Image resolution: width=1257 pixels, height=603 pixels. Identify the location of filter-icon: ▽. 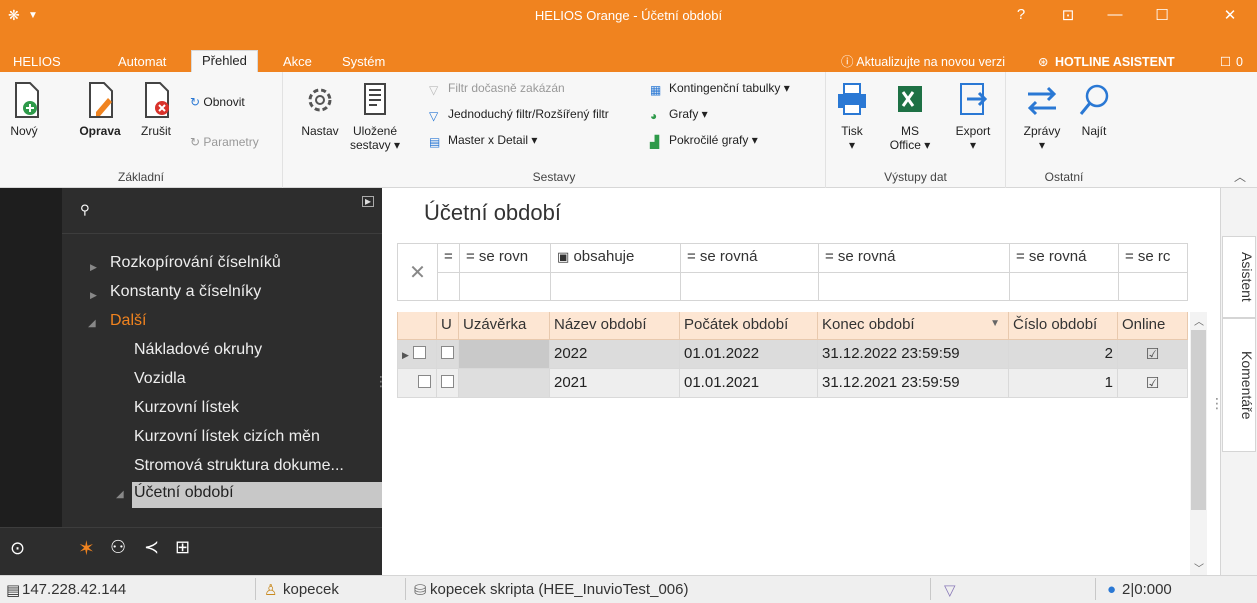
(950, 590).